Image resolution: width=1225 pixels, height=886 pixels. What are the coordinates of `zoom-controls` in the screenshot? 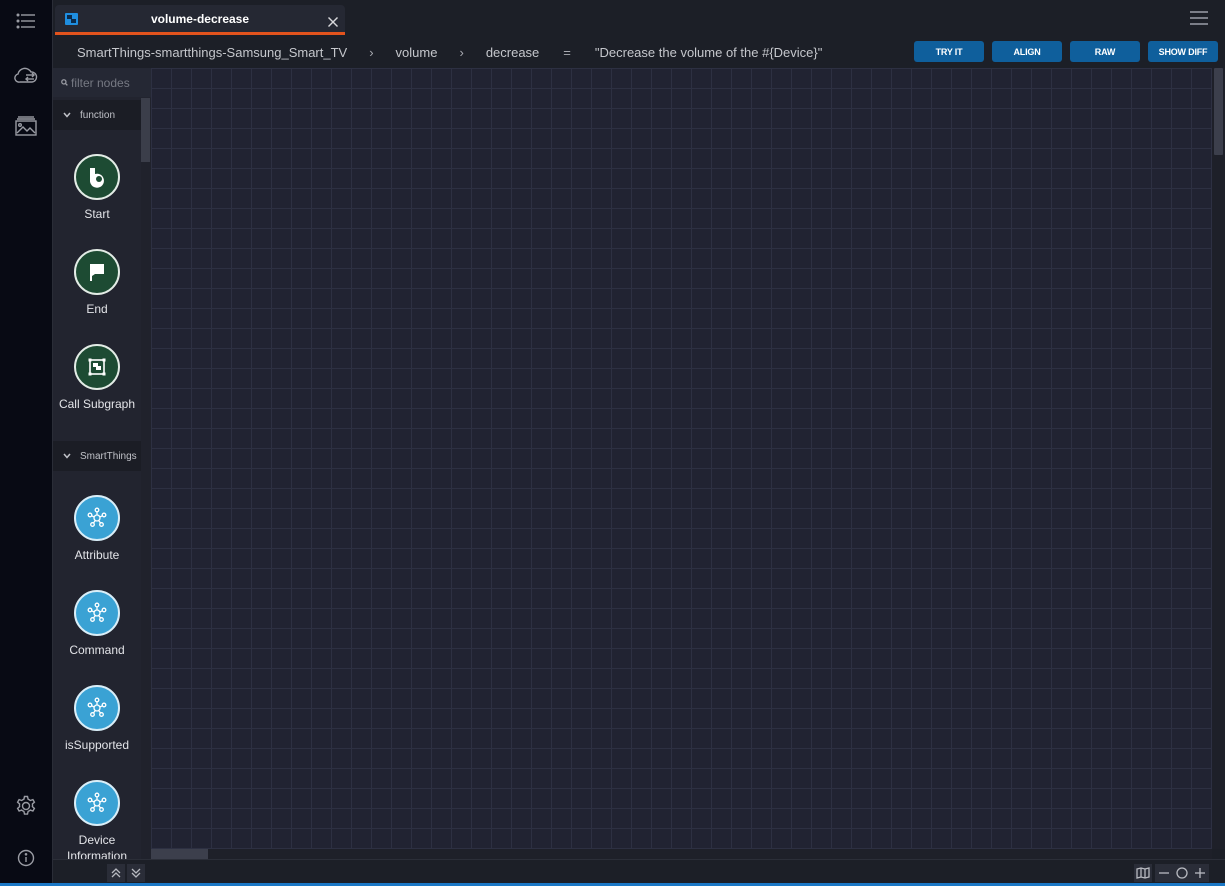 It's located at (1171, 873).